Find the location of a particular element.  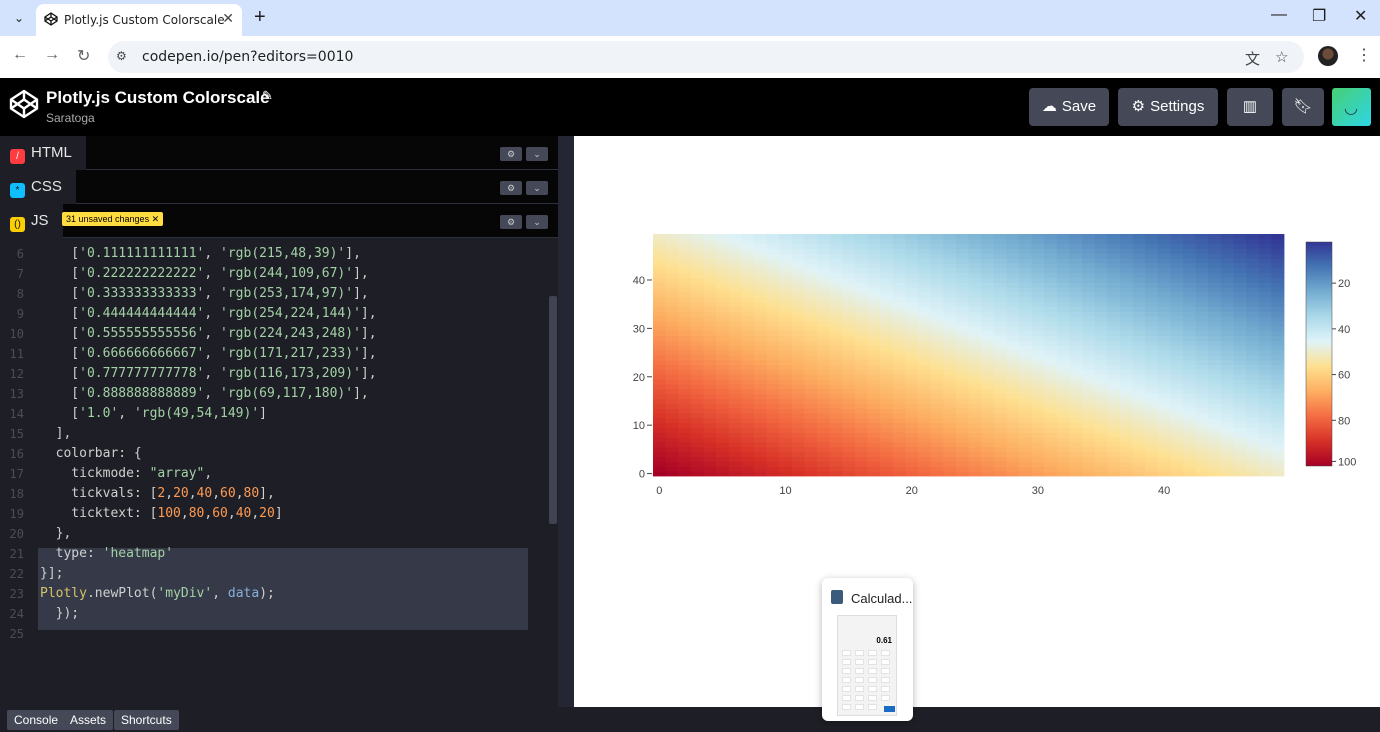

js-pane-tab: () JS is located at coordinates (31, 221).